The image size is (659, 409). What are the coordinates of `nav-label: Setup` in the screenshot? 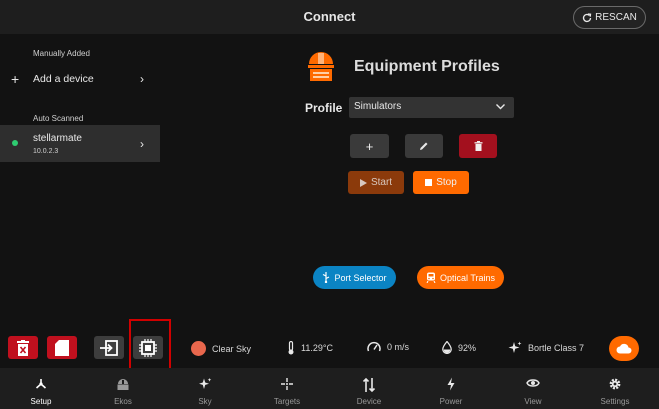 It's located at (41, 401).